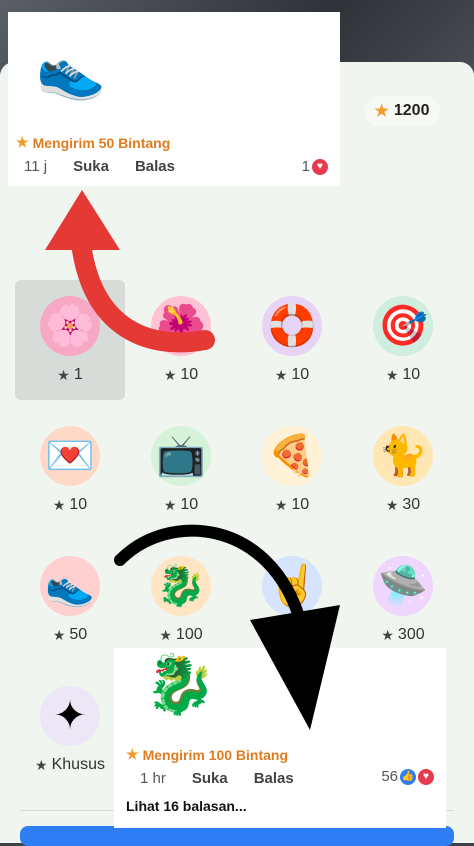  I want to click on red-arrow-shaft, so click(143, 296).